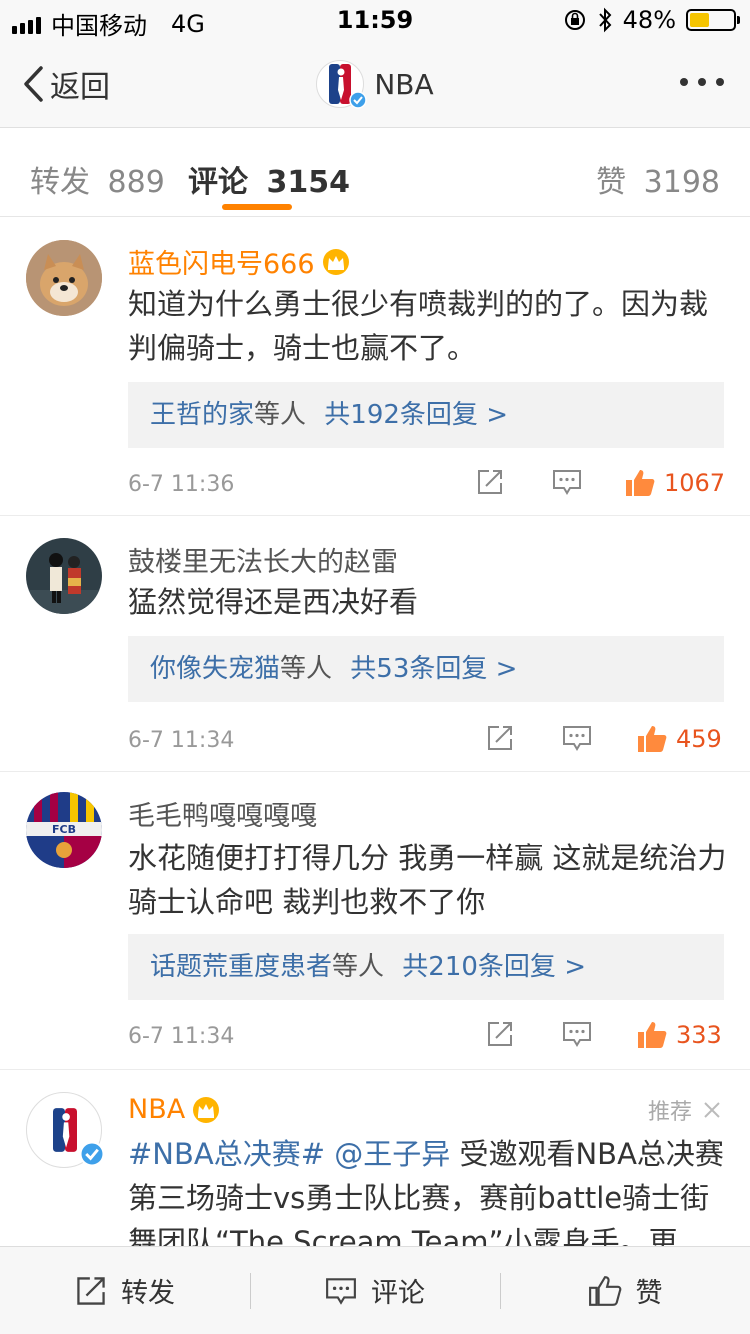  I want to click on tab-bar: 转发 889 评论 3154 赞 3198, so click(375, 173).